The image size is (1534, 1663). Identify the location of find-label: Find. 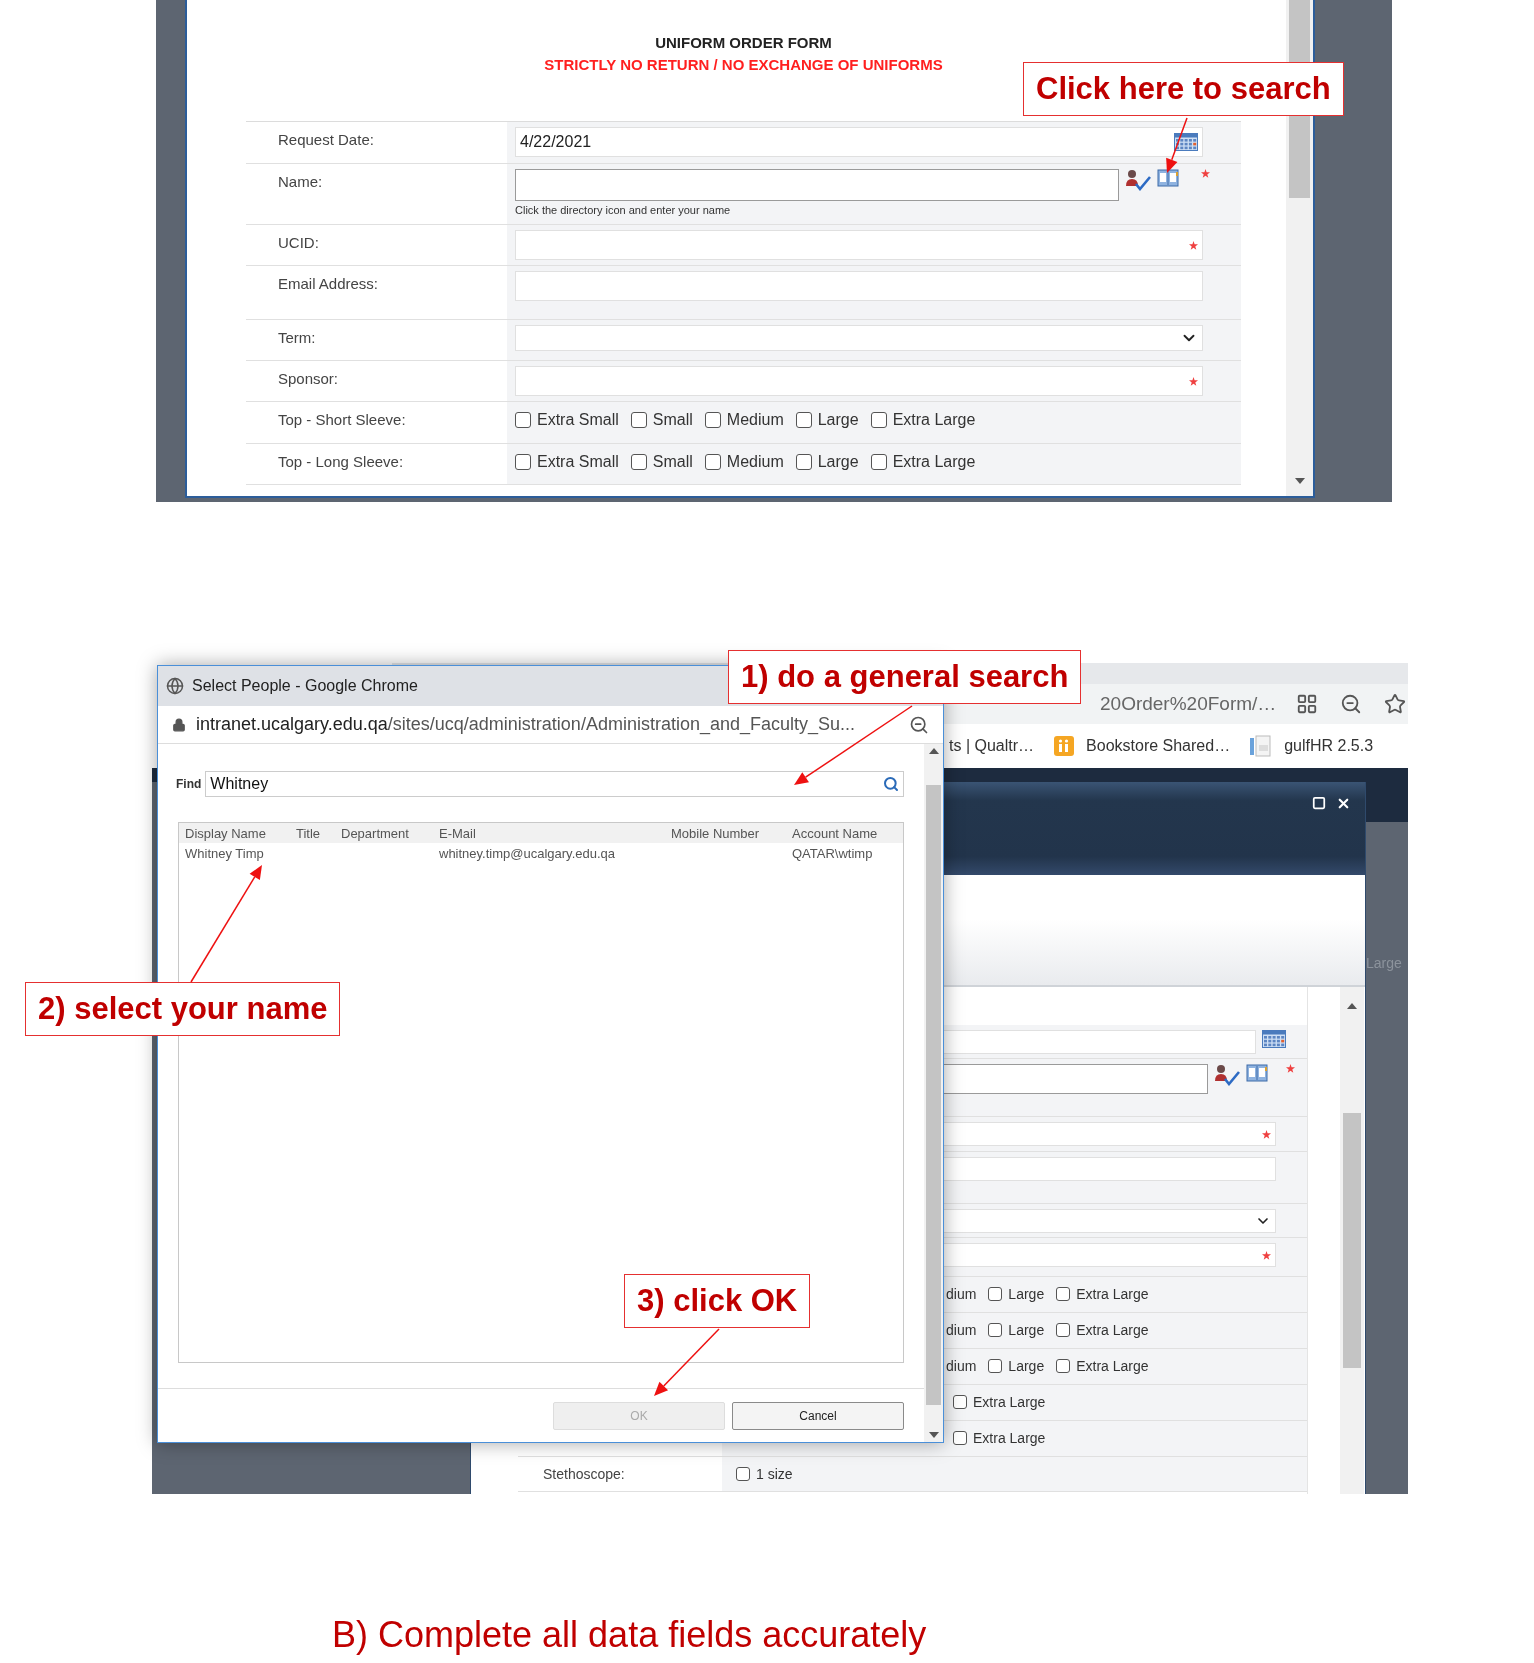
(189, 784).